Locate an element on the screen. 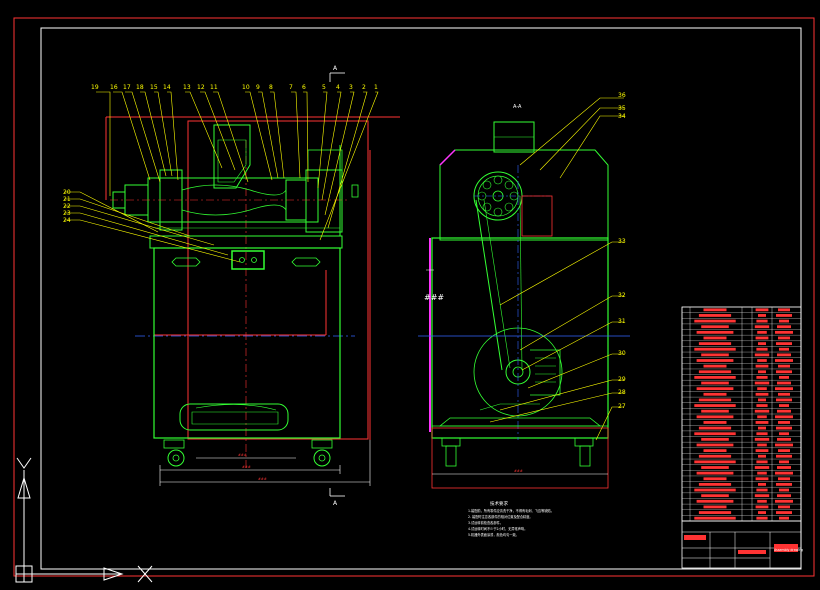 The height and width of the screenshot is (590, 820). callout-number: 27 is located at coordinates (622, 406).